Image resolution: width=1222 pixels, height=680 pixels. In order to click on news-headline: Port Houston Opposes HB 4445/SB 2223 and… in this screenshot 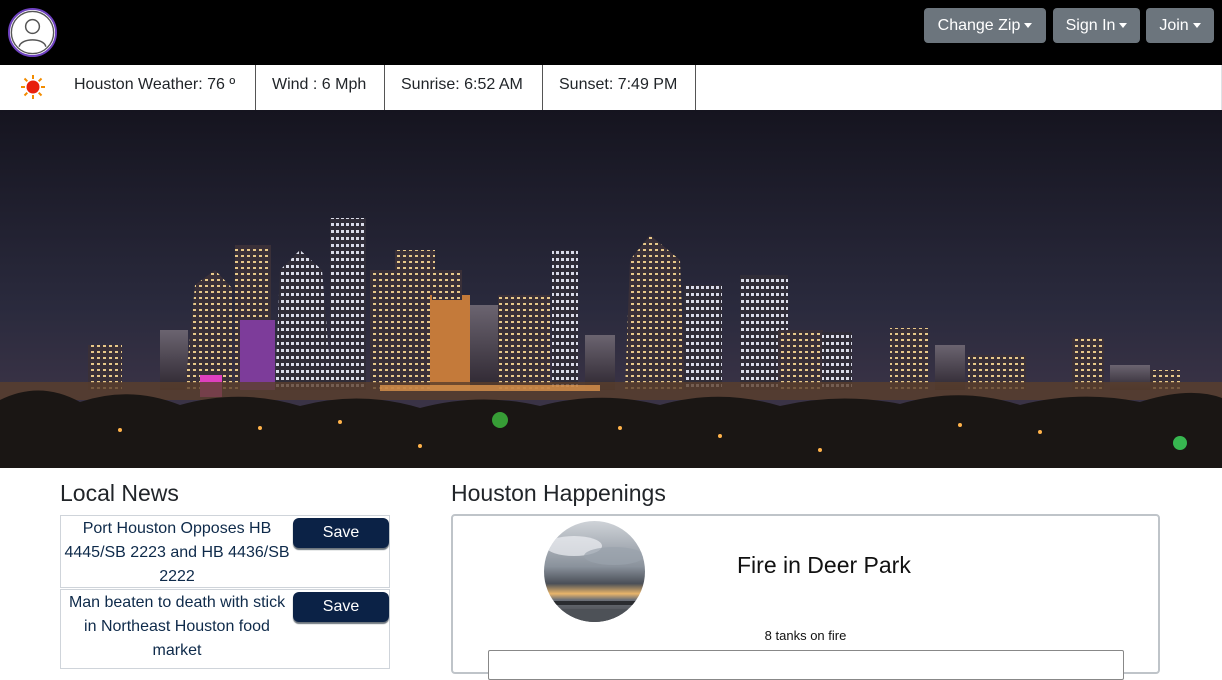, I will do `click(177, 552)`.